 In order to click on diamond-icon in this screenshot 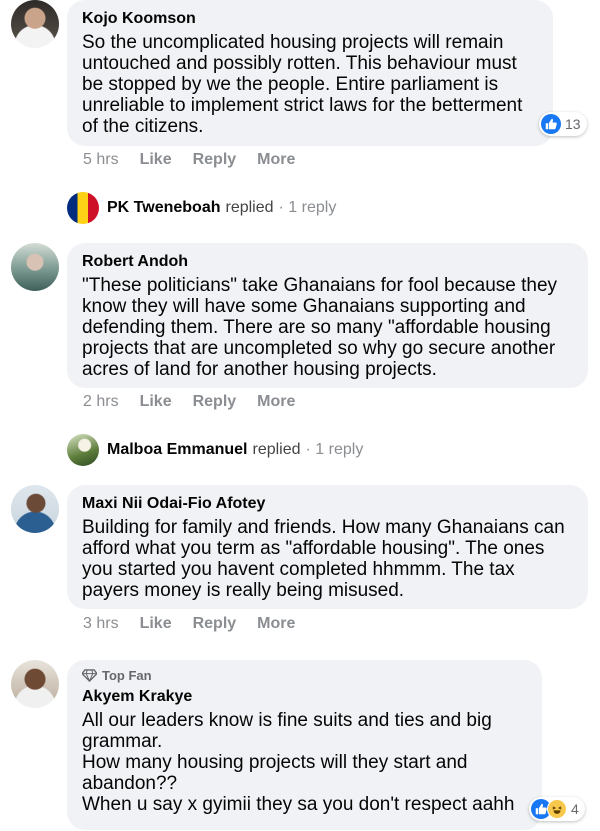, I will do `click(89, 675)`.